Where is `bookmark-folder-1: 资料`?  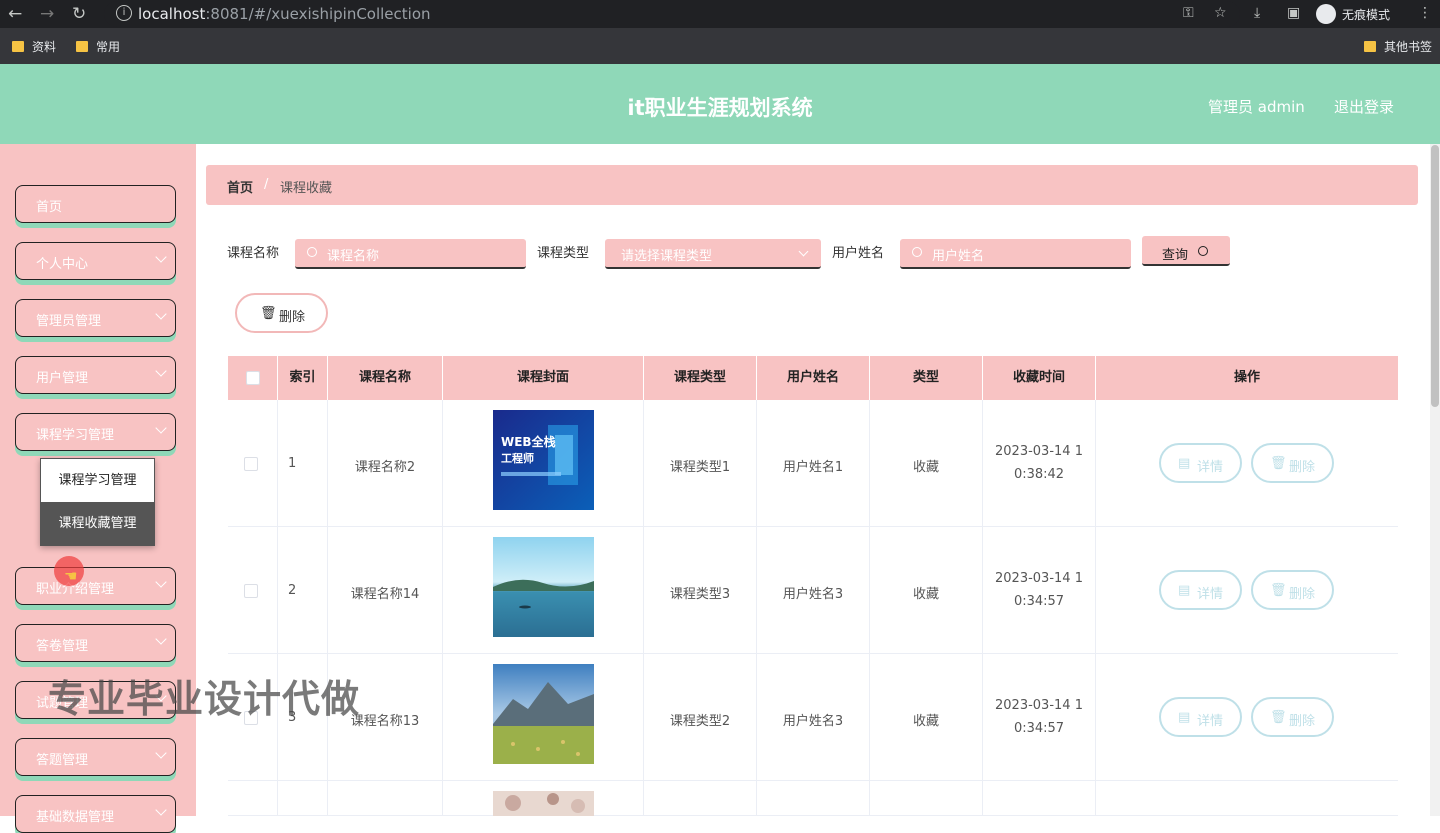 bookmark-folder-1: 资料 is located at coordinates (34, 46).